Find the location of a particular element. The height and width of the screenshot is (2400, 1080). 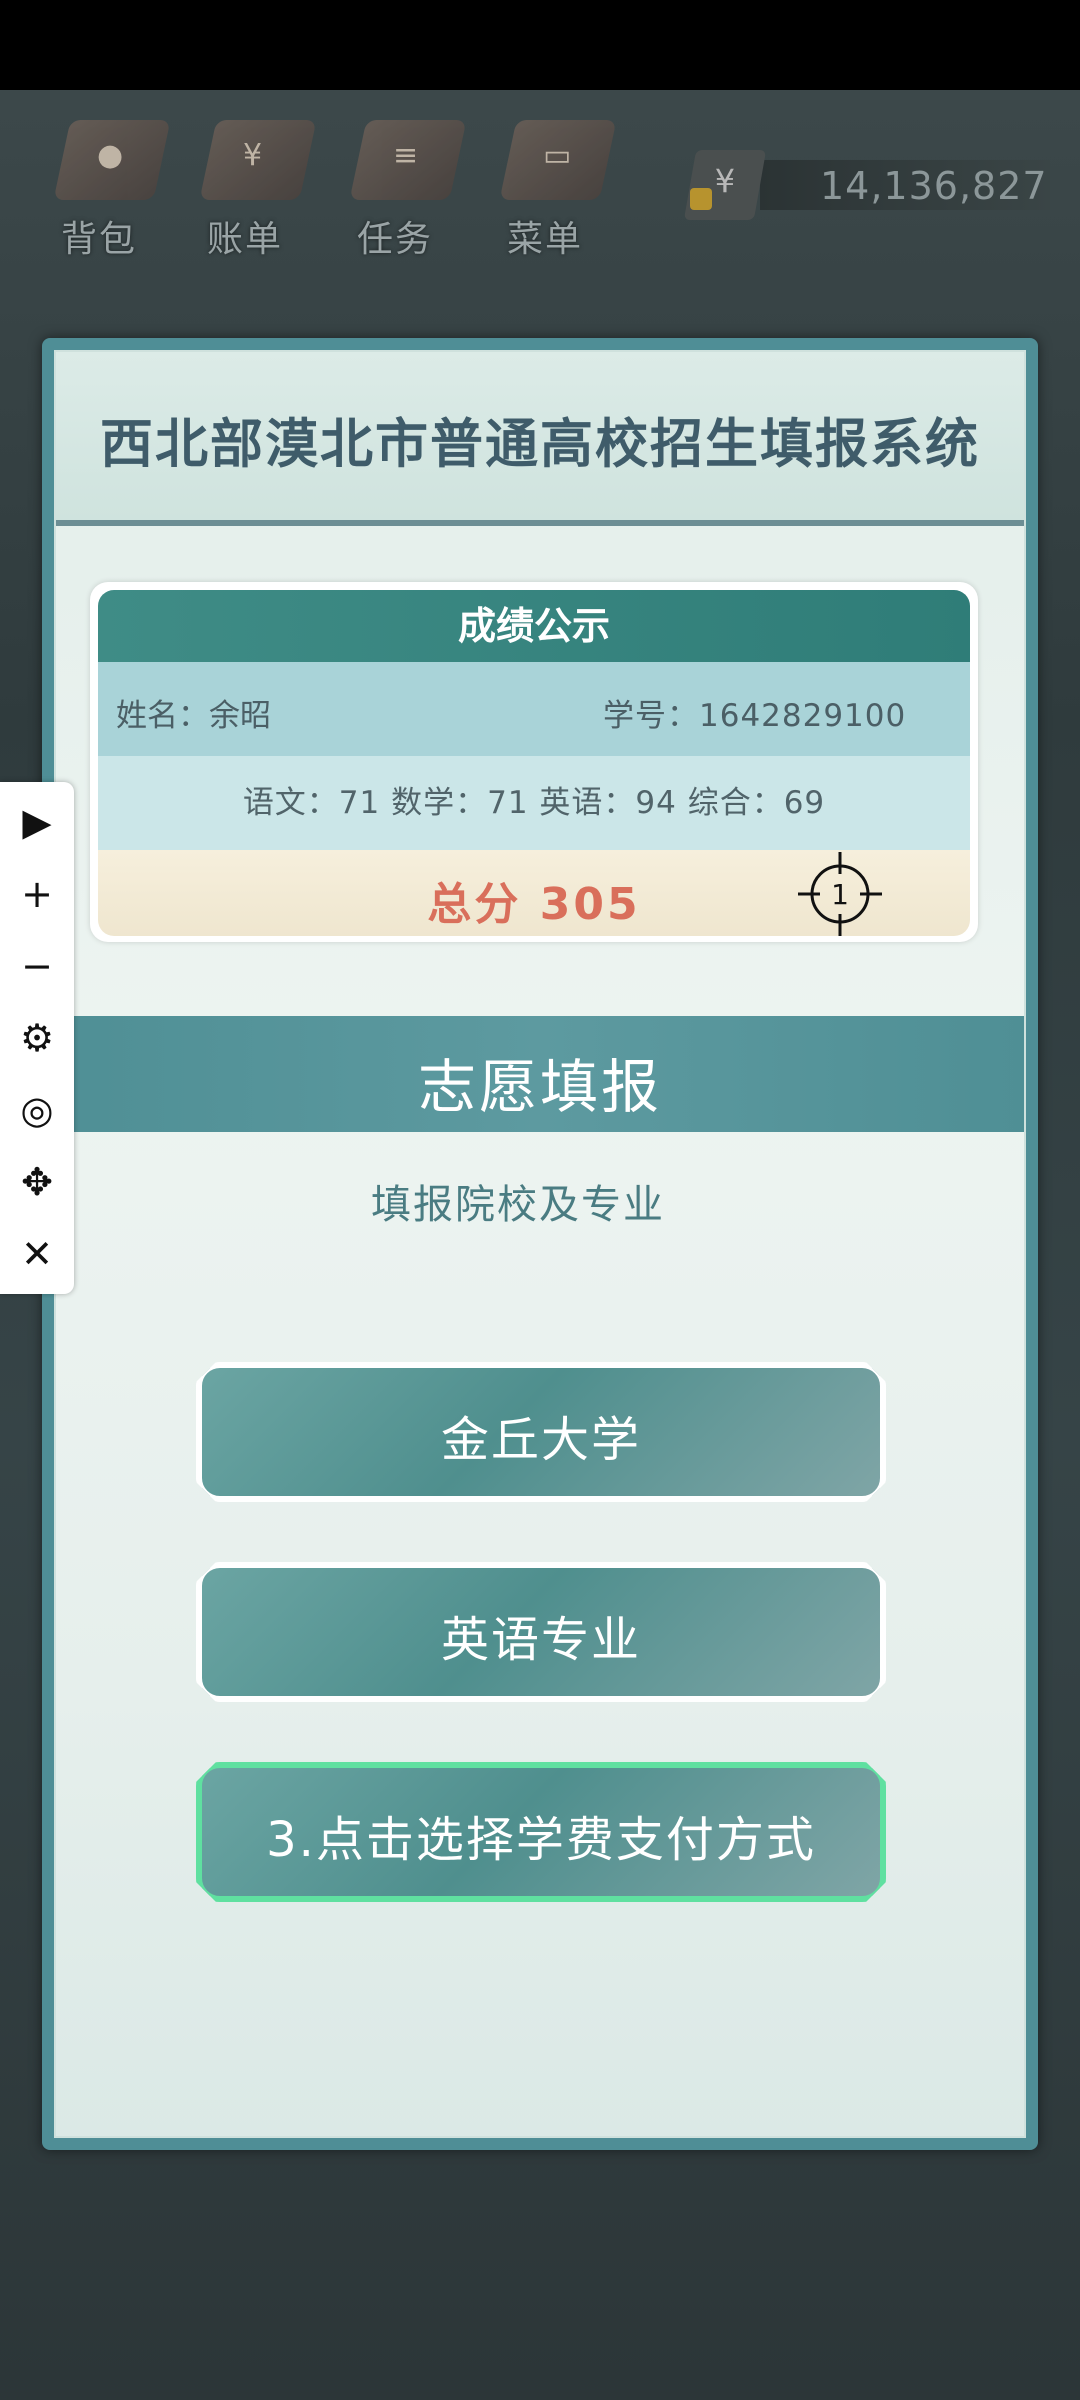

panel-title-bar: 西北部漠北市普通高校招生填报系统 is located at coordinates (540, 439).